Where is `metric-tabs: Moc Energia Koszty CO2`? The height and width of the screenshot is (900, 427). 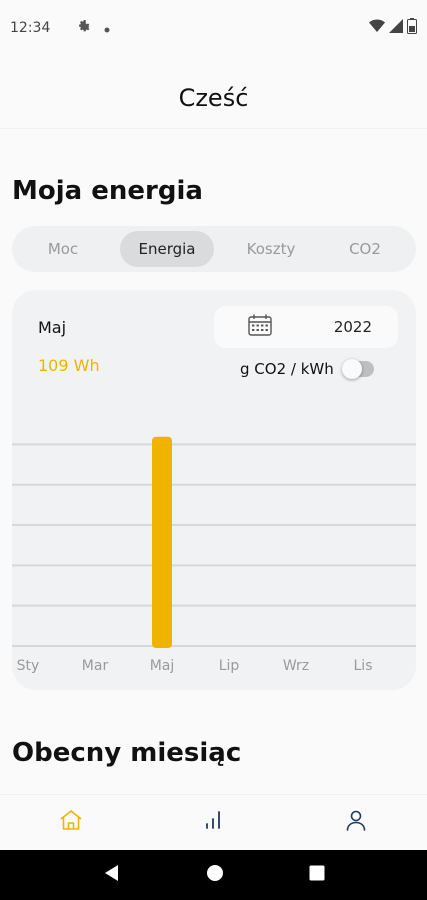 metric-tabs: Moc Energia Koszty CO2 is located at coordinates (214, 249).